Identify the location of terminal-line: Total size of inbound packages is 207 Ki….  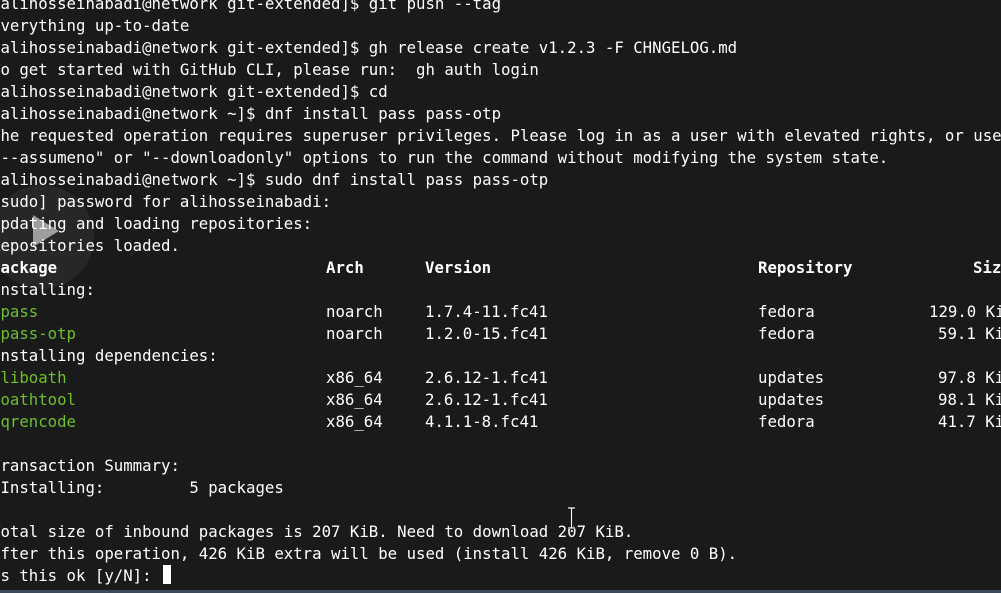
(317, 531).